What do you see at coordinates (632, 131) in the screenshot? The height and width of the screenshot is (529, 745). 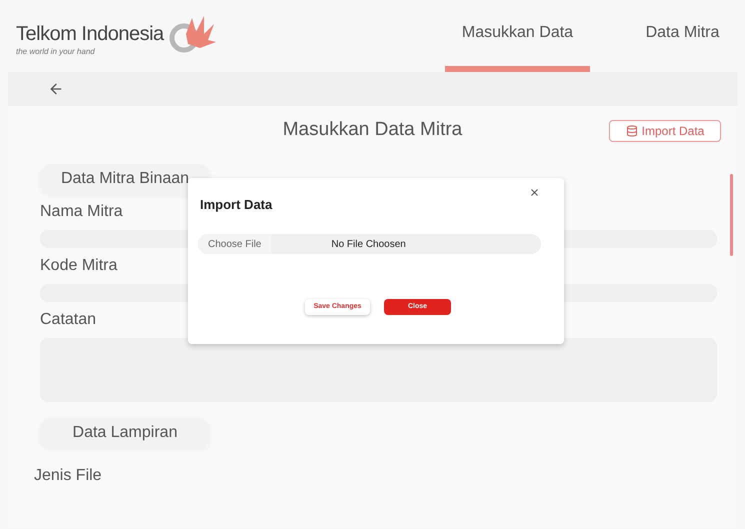 I see `database-icon` at bounding box center [632, 131].